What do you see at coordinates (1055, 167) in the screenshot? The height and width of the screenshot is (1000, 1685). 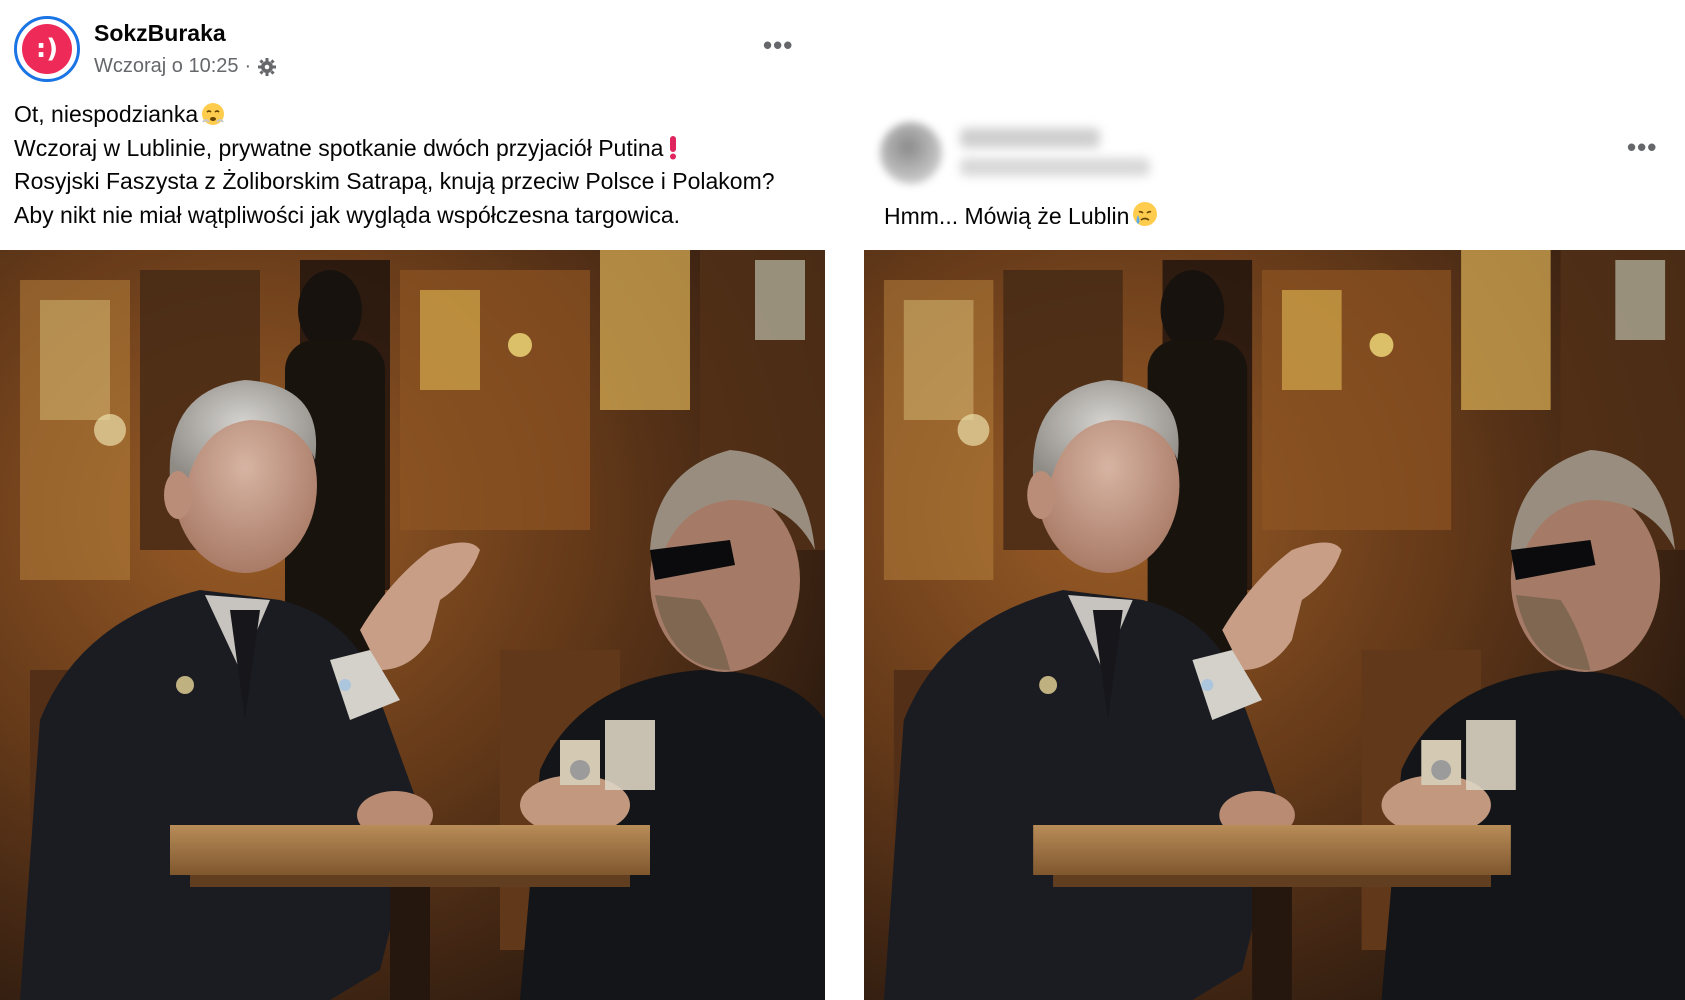 I see `blurred-post-meta` at bounding box center [1055, 167].